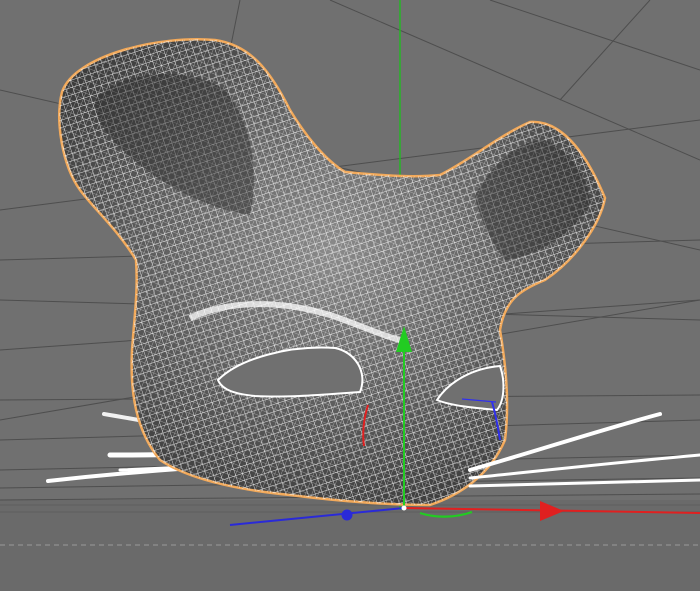  What do you see at coordinates (404, 508) in the screenshot?
I see `gizmo-origin` at bounding box center [404, 508].